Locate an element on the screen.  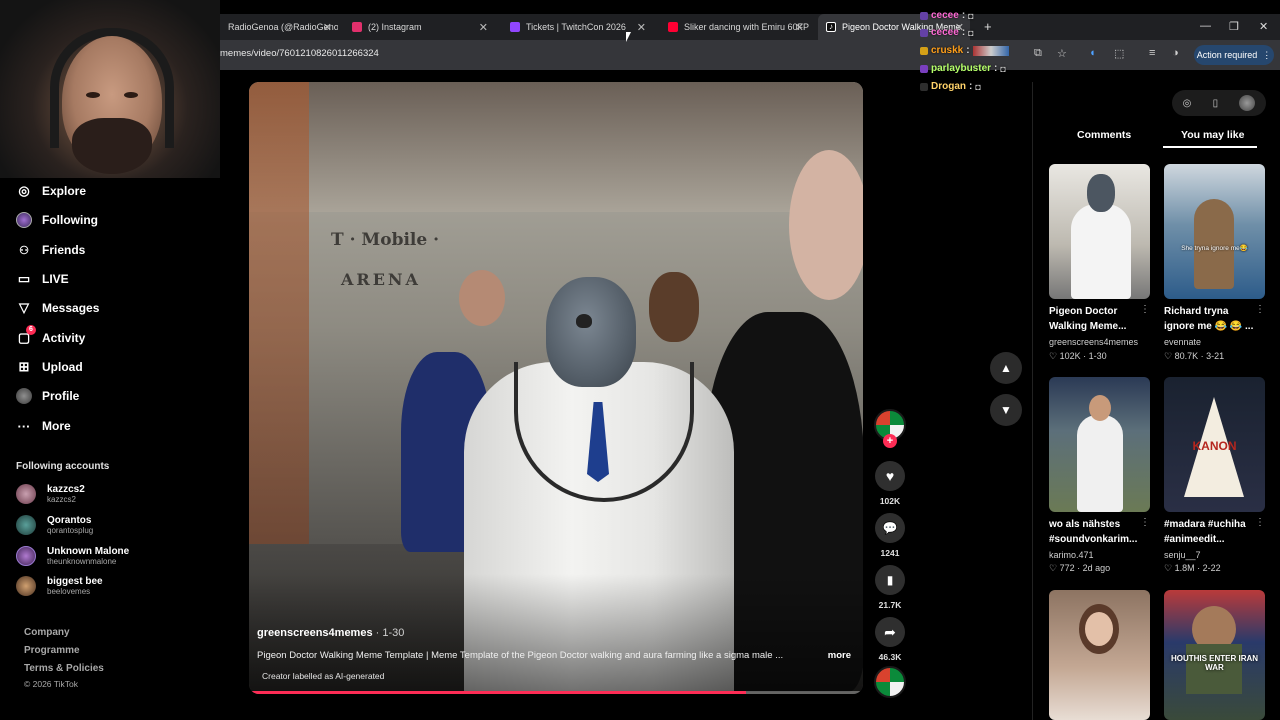
video-thumbnail: She tryna ignore me😂 is located at coordinates (1214, 231).